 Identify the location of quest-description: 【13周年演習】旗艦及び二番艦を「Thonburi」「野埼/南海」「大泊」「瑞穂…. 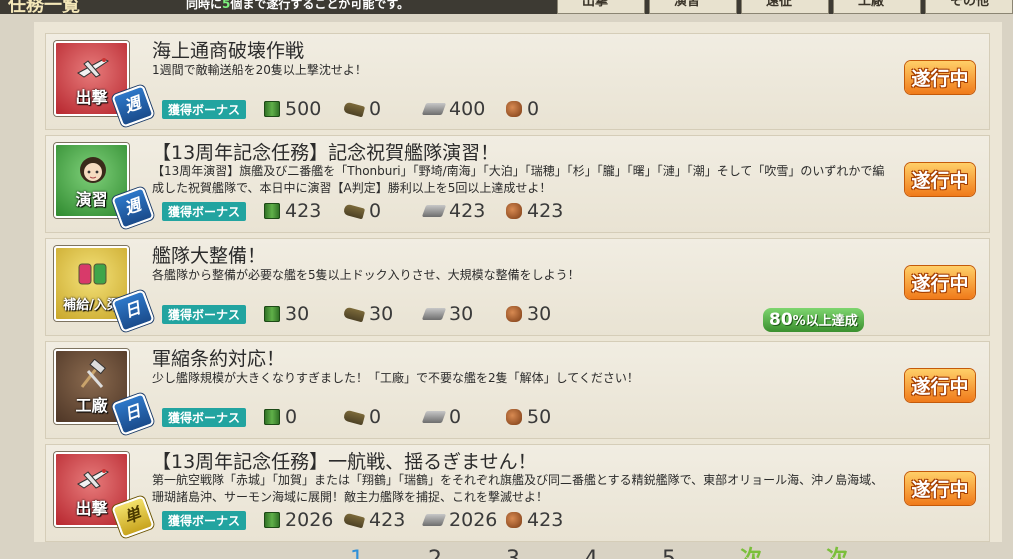
(518, 179).